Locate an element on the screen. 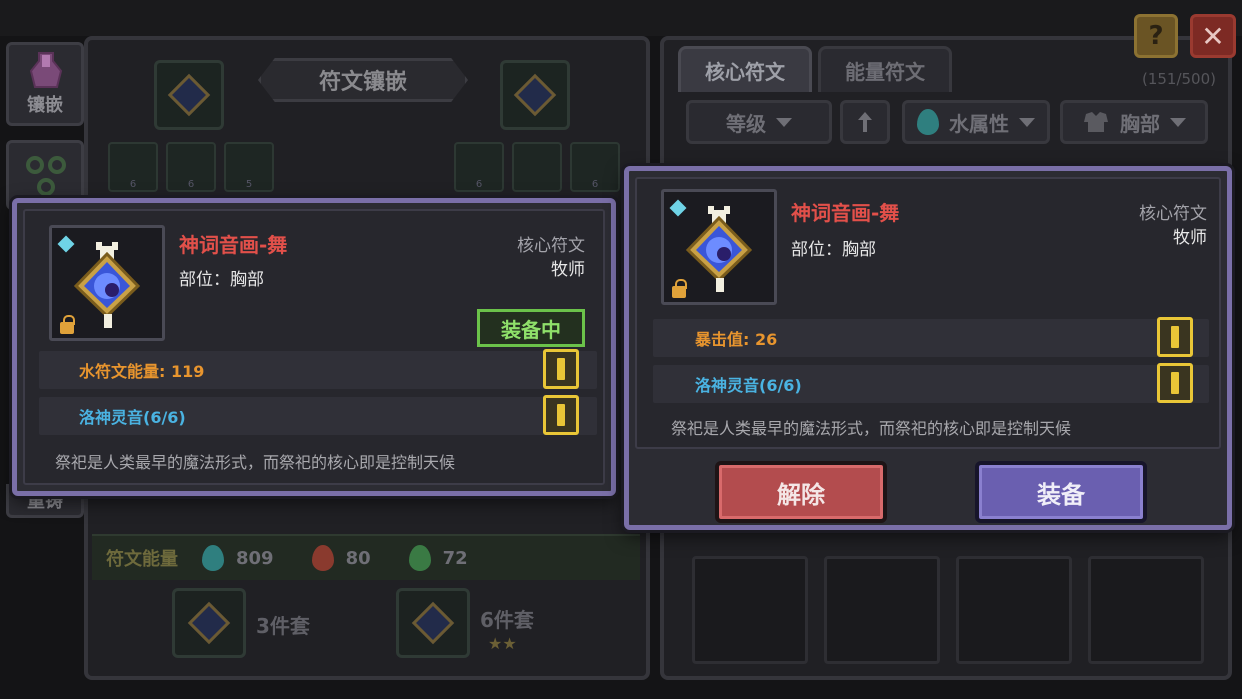 The width and height of the screenshot is (1242, 699). remove-button: 解除 is located at coordinates (801, 492).